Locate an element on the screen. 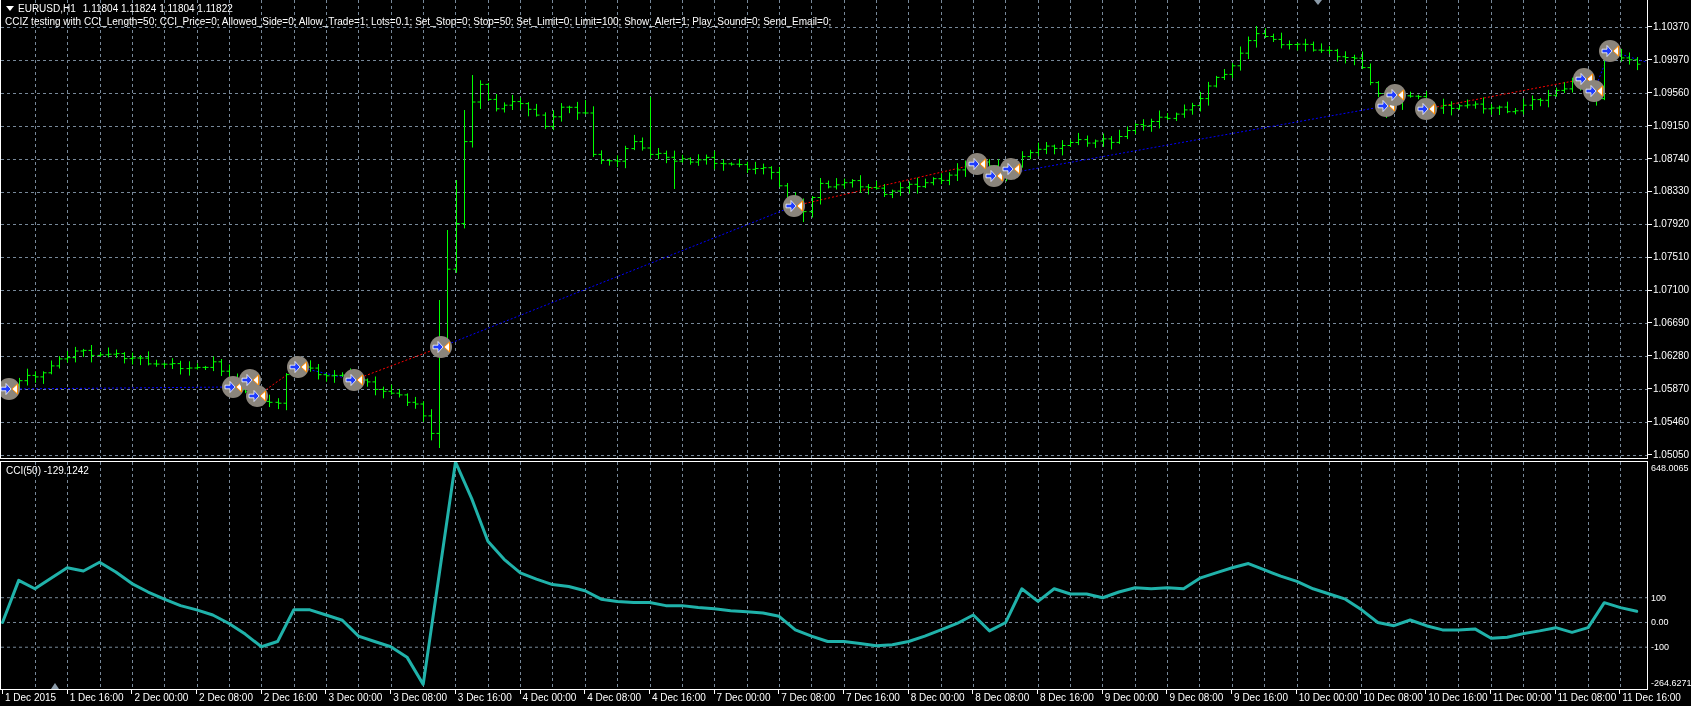 The image size is (1691, 706). time-label: 10 Dec 00:00 is located at coordinates (1328, 698).